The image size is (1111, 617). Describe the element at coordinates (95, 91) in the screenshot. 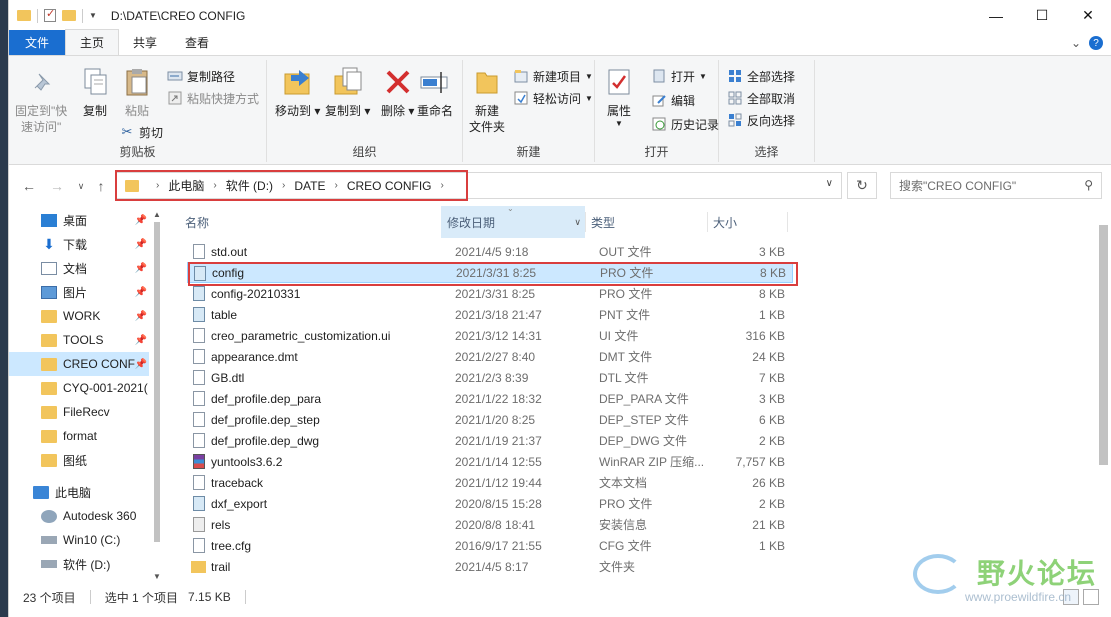

I see `copy-button: 复制` at that location.